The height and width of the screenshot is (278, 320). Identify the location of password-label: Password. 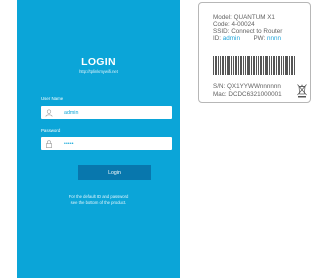
(51, 130).